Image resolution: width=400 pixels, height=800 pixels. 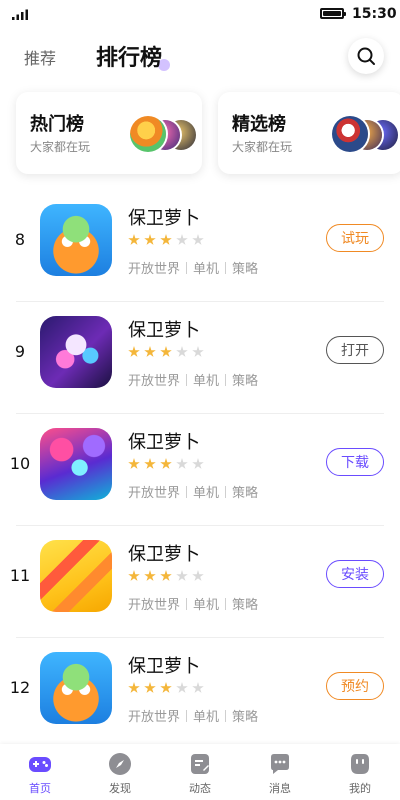 I want to click on trial-button: 试玩, so click(x=355, y=238).